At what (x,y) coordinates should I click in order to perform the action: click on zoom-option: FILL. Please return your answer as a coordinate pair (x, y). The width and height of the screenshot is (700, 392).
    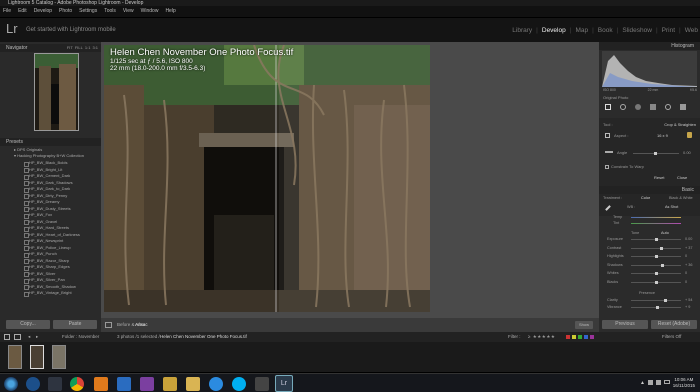
    Looking at the image, I should click on (79, 47).